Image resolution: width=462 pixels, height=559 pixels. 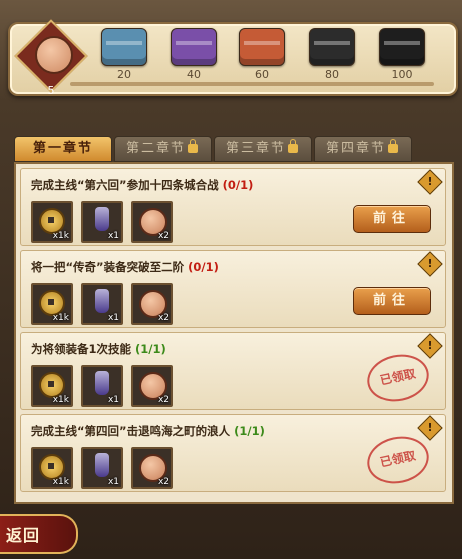 I want to click on tab-chapter-2: 第二章节, so click(x=163, y=149).